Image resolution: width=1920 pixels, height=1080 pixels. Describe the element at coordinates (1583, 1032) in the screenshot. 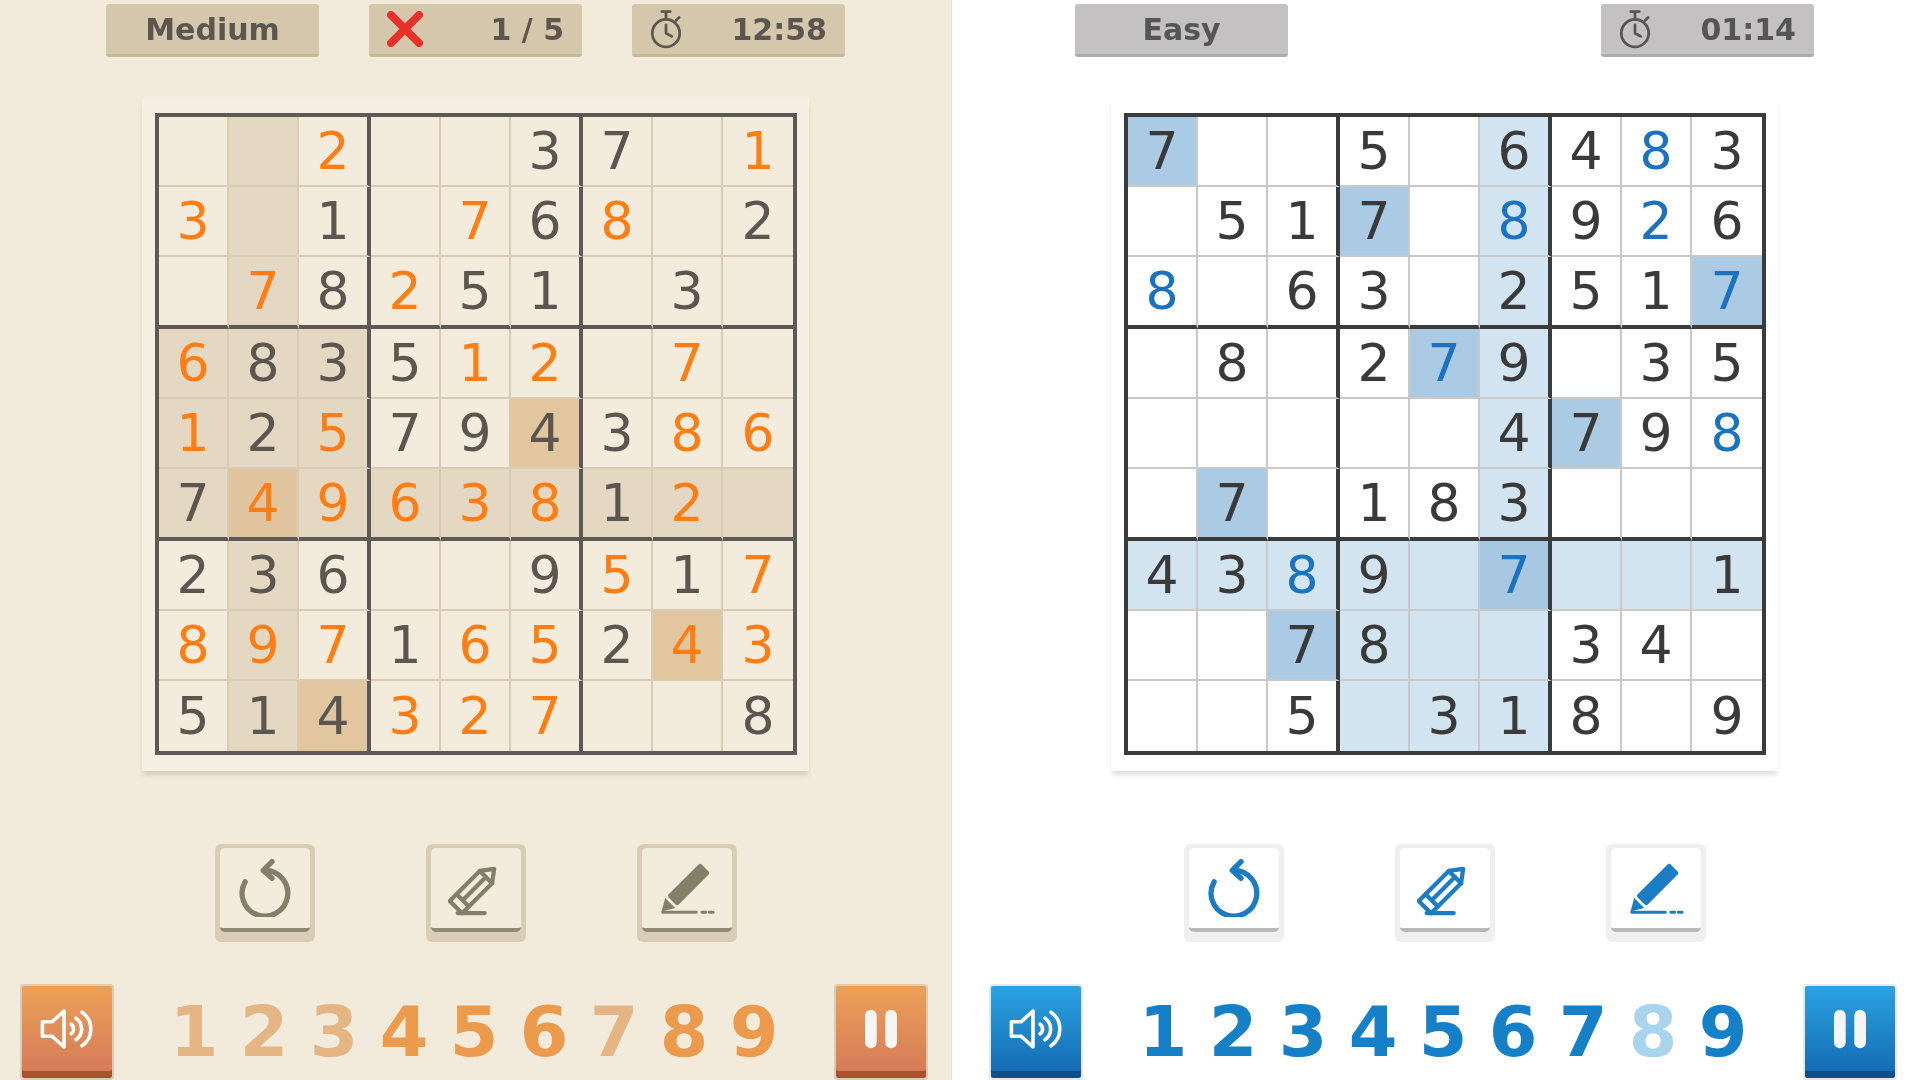

I see `digit-button: 7` at that location.